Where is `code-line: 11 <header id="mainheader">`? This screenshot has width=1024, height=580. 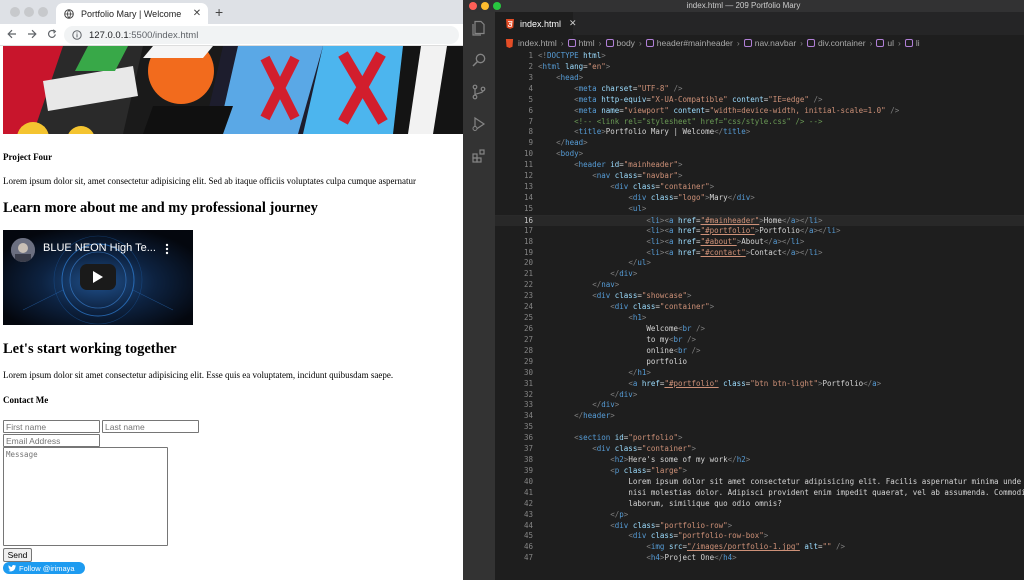
code-line: 11 <header id="mainheader"> is located at coordinates (759, 165).